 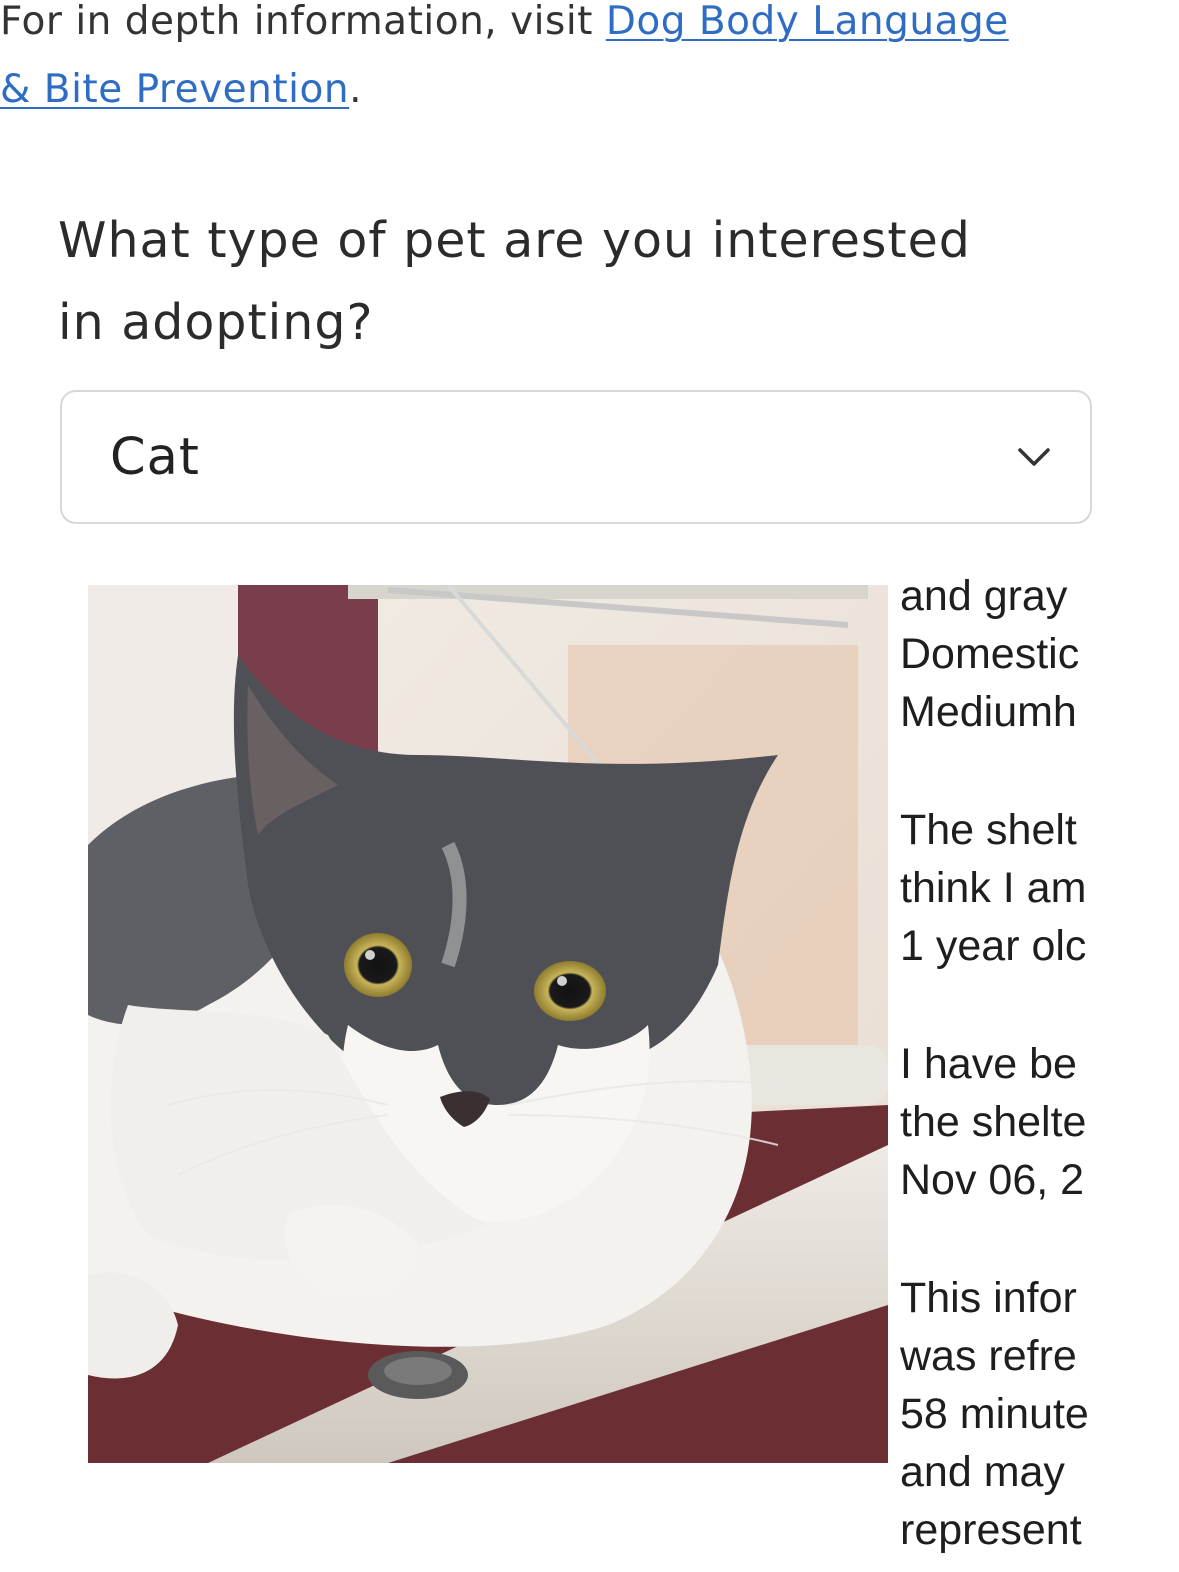 What do you see at coordinates (174, 89) in the screenshot?
I see `bite-prevention-link: & Bite Prevention` at bounding box center [174, 89].